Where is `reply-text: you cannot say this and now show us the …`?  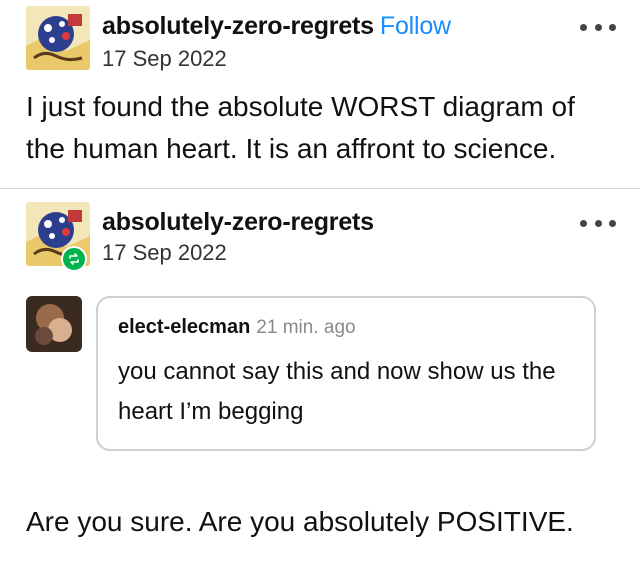
reply-text: you cannot say this and now show us the … is located at coordinates (337, 391).